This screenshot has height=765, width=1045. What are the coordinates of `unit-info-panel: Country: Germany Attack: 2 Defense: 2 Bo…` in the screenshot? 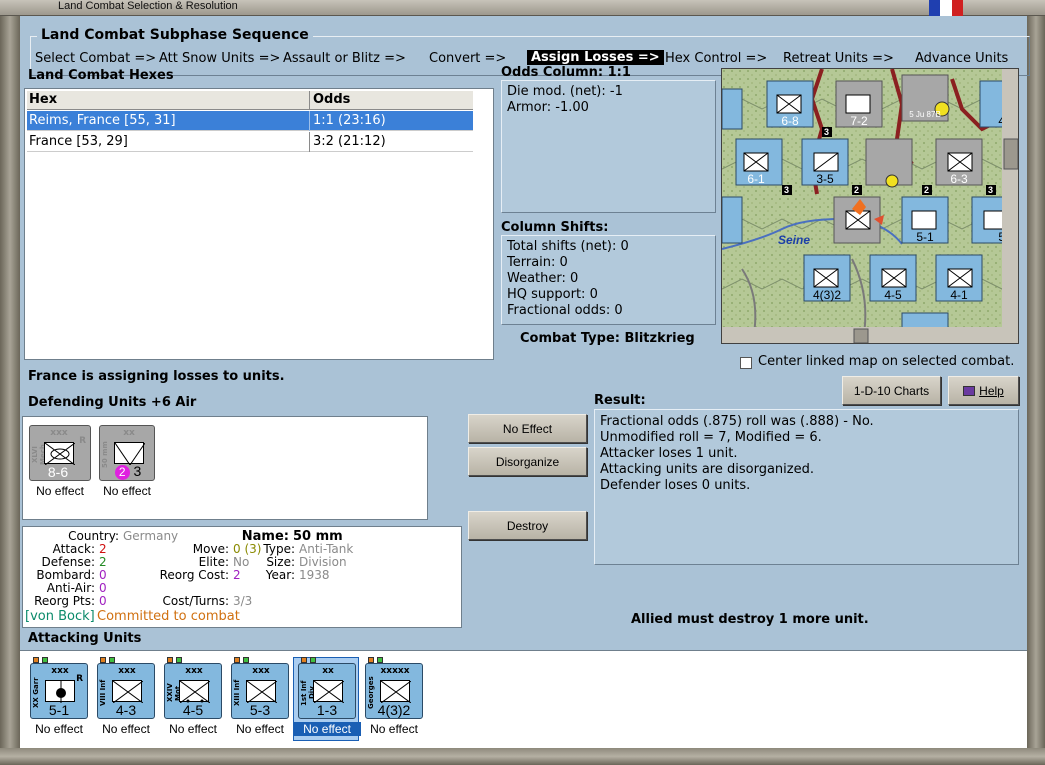 It's located at (242, 577).